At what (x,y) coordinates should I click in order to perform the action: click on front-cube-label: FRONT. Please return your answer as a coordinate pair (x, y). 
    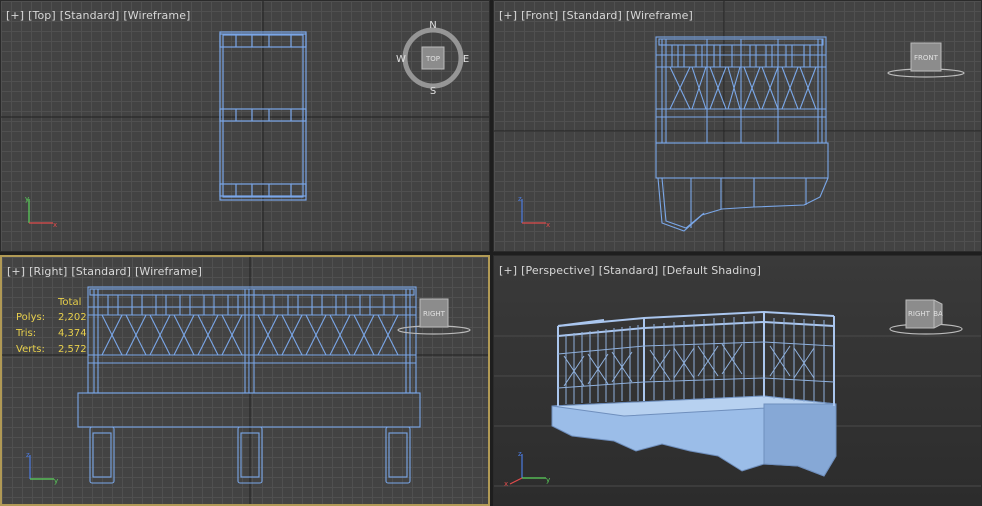
    Looking at the image, I should click on (926, 58).